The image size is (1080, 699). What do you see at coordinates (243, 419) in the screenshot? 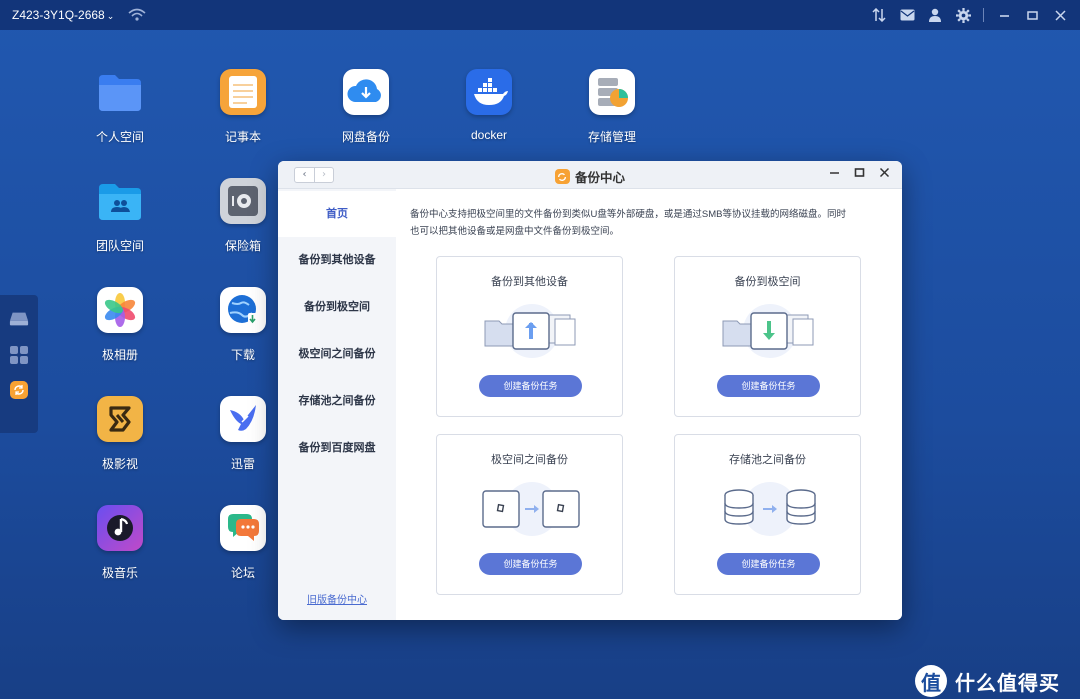
I see `thunder-bird-icon` at bounding box center [243, 419].